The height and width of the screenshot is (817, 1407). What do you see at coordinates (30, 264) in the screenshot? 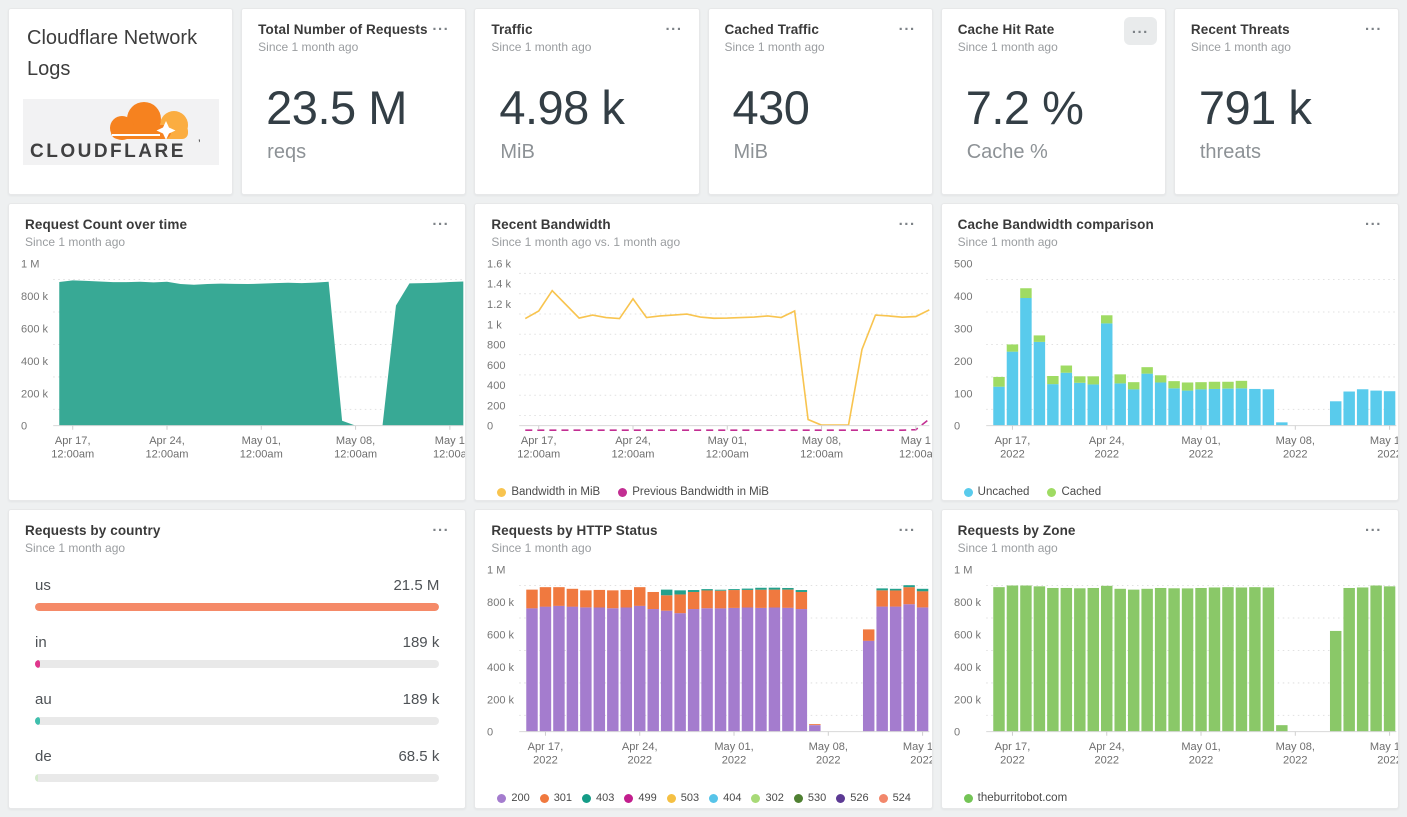
I see `svg-text: 1 M` at bounding box center [30, 264].